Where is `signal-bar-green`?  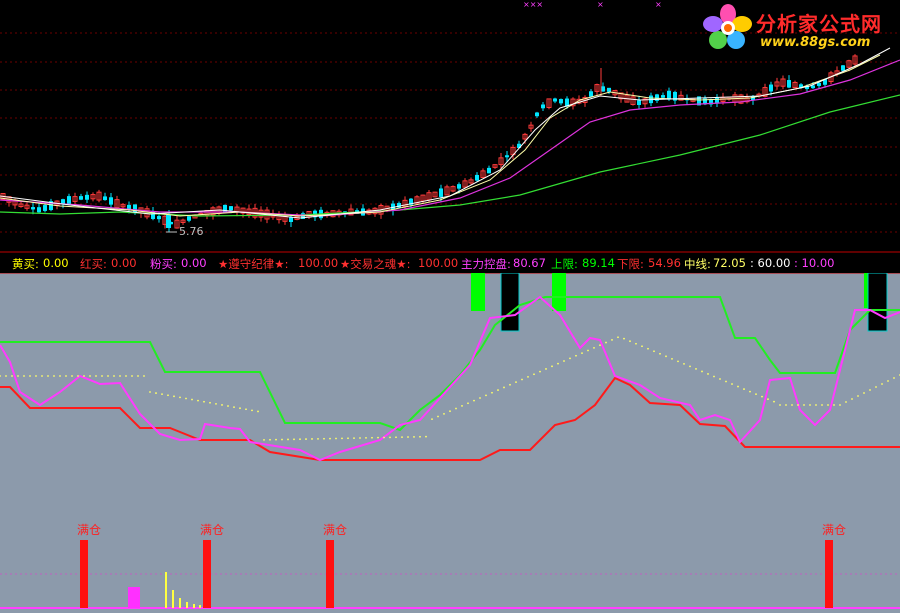
signal-bar-green is located at coordinates (559, 292).